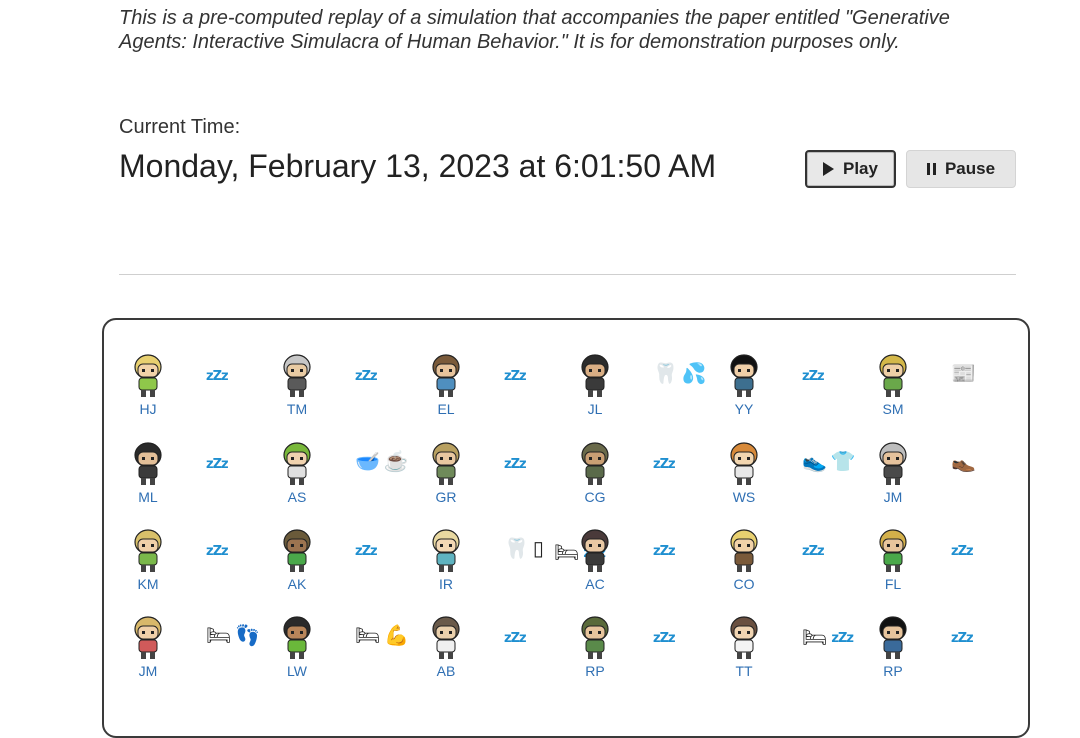 This screenshot has width=1080, height=738. Describe the element at coordinates (893, 563) in the screenshot. I see `agent-avatar: FL` at that location.